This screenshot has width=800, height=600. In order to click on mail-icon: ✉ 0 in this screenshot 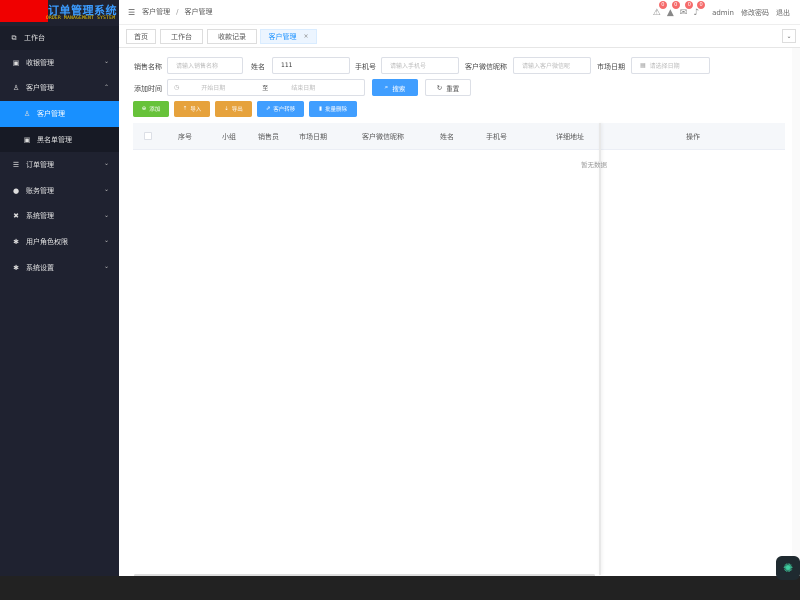, I will do `click(687, 9)`.